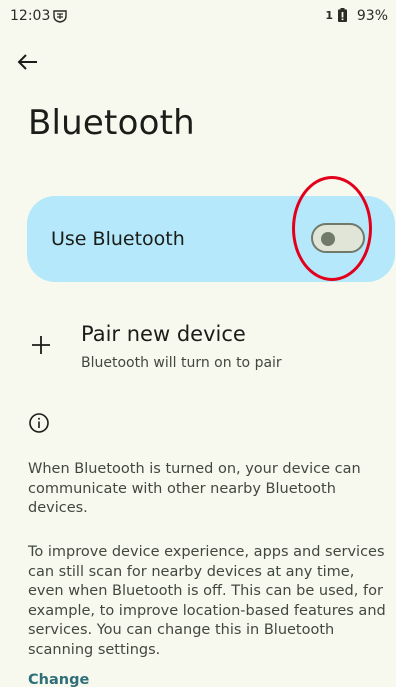  What do you see at coordinates (329, 15) in the screenshot?
I see `sim-indicator: 1` at bounding box center [329, 15].